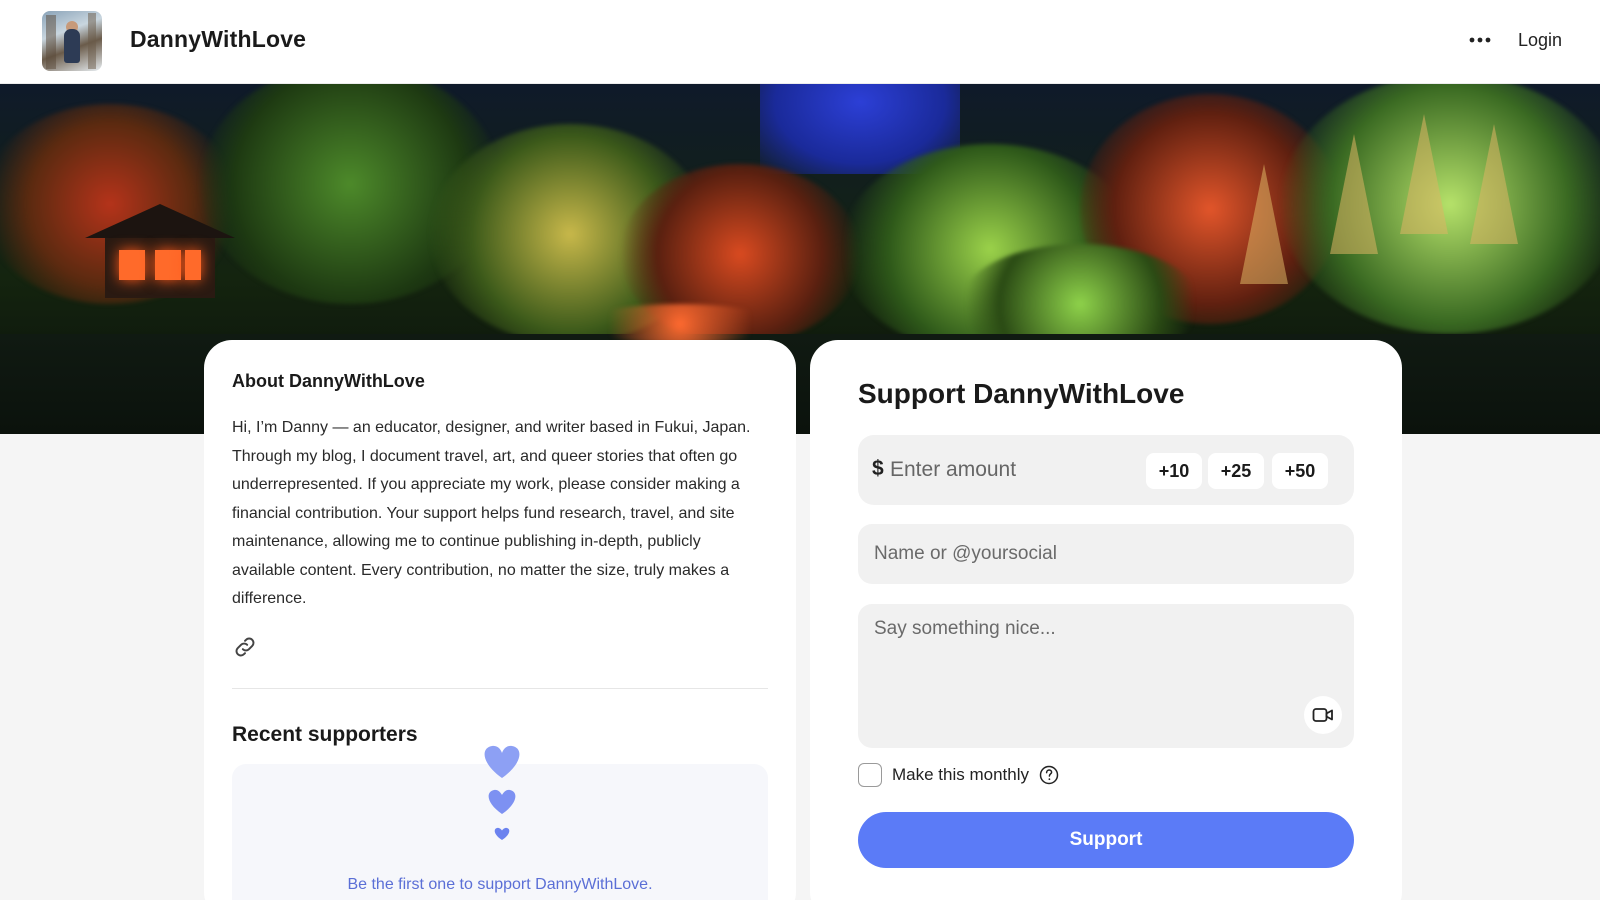 The height and width of the screenshot is (900, 1600). I want to click on add-50-chip: +50, so click(1300, 471).